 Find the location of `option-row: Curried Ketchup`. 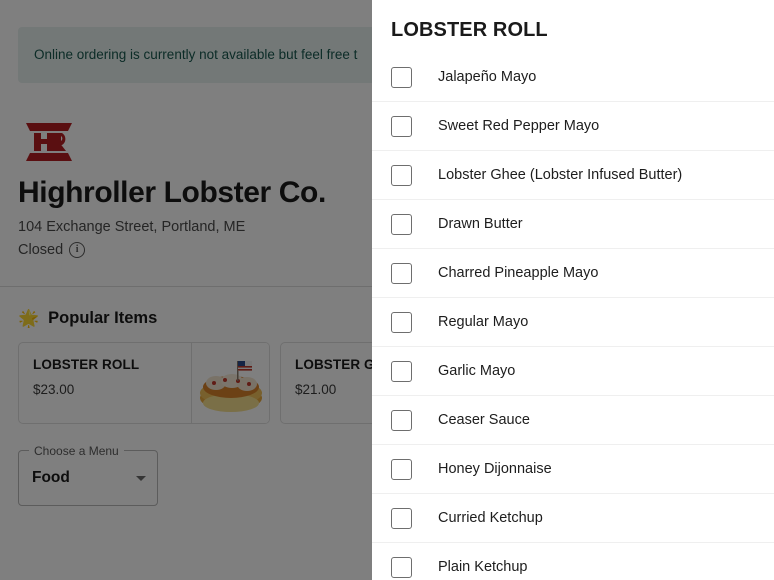

option-row: Curried Ketchup is located at coordinates (573, 518).